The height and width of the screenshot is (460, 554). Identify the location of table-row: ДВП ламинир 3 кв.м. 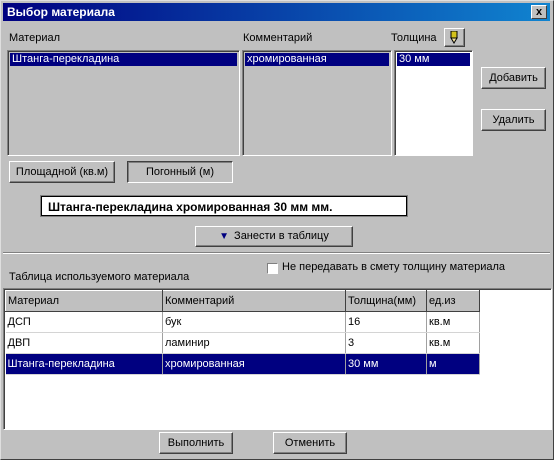
(242, 343).